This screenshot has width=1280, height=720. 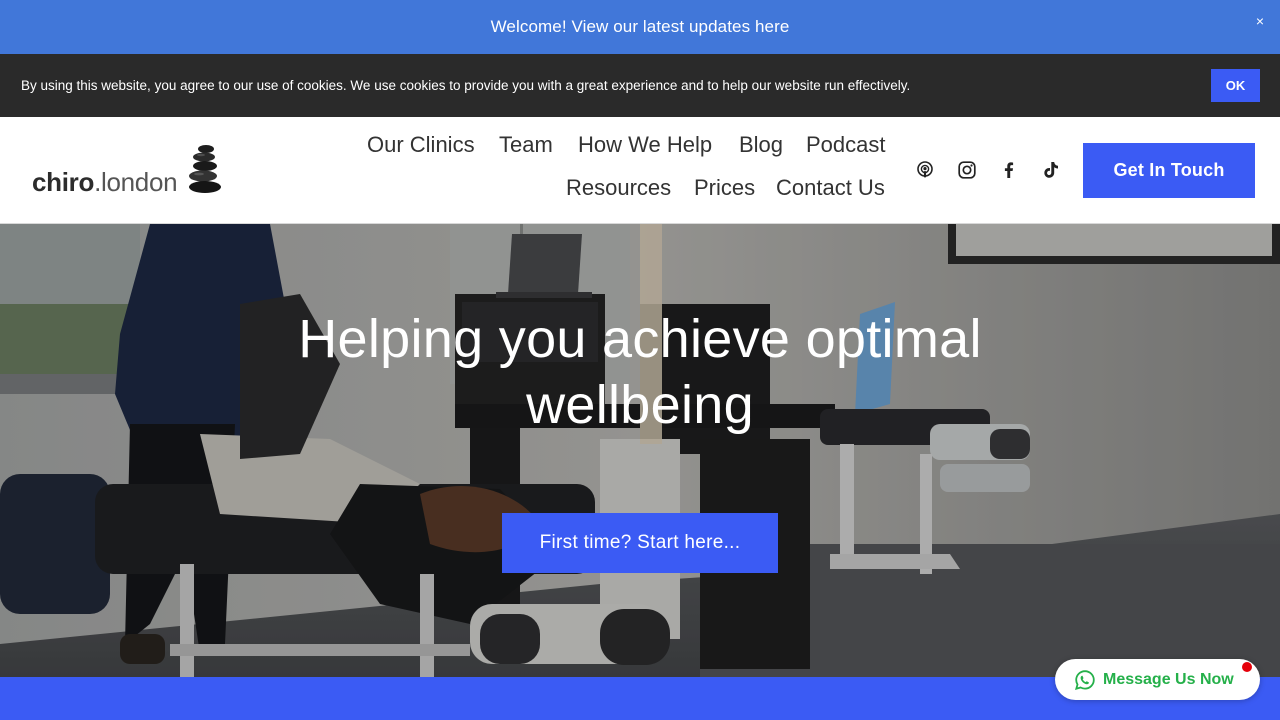 I want to click on nav-our-clinics: Our Clinics, so click(x=421, y=145).